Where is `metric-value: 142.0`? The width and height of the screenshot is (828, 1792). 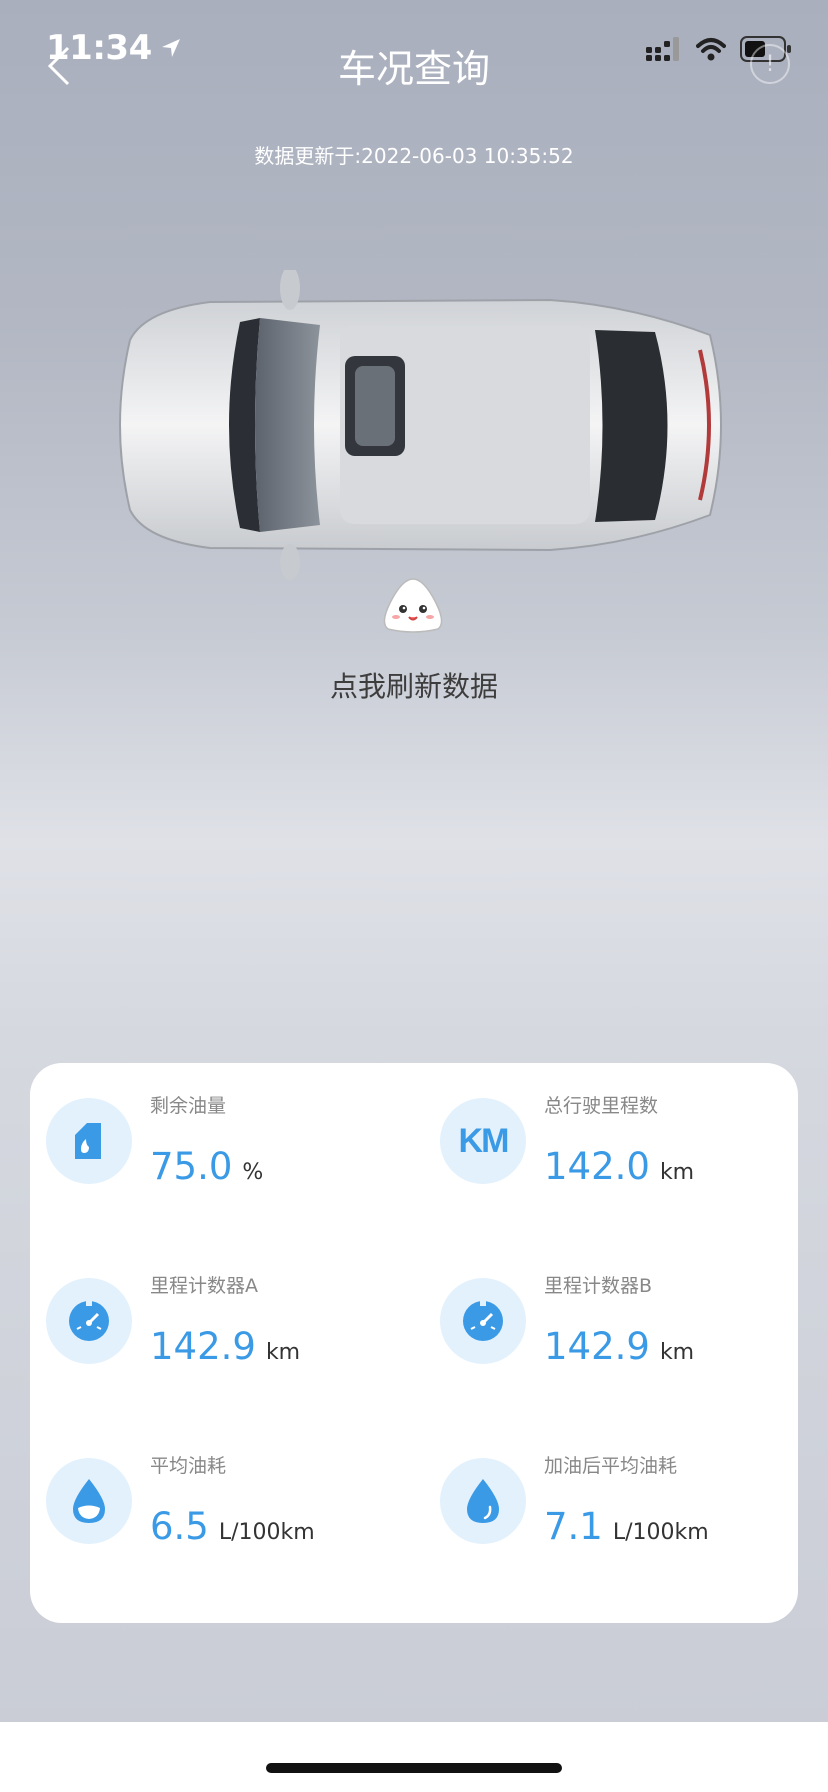
metric-value: 142.0 is located at coordinates (597, 1166).